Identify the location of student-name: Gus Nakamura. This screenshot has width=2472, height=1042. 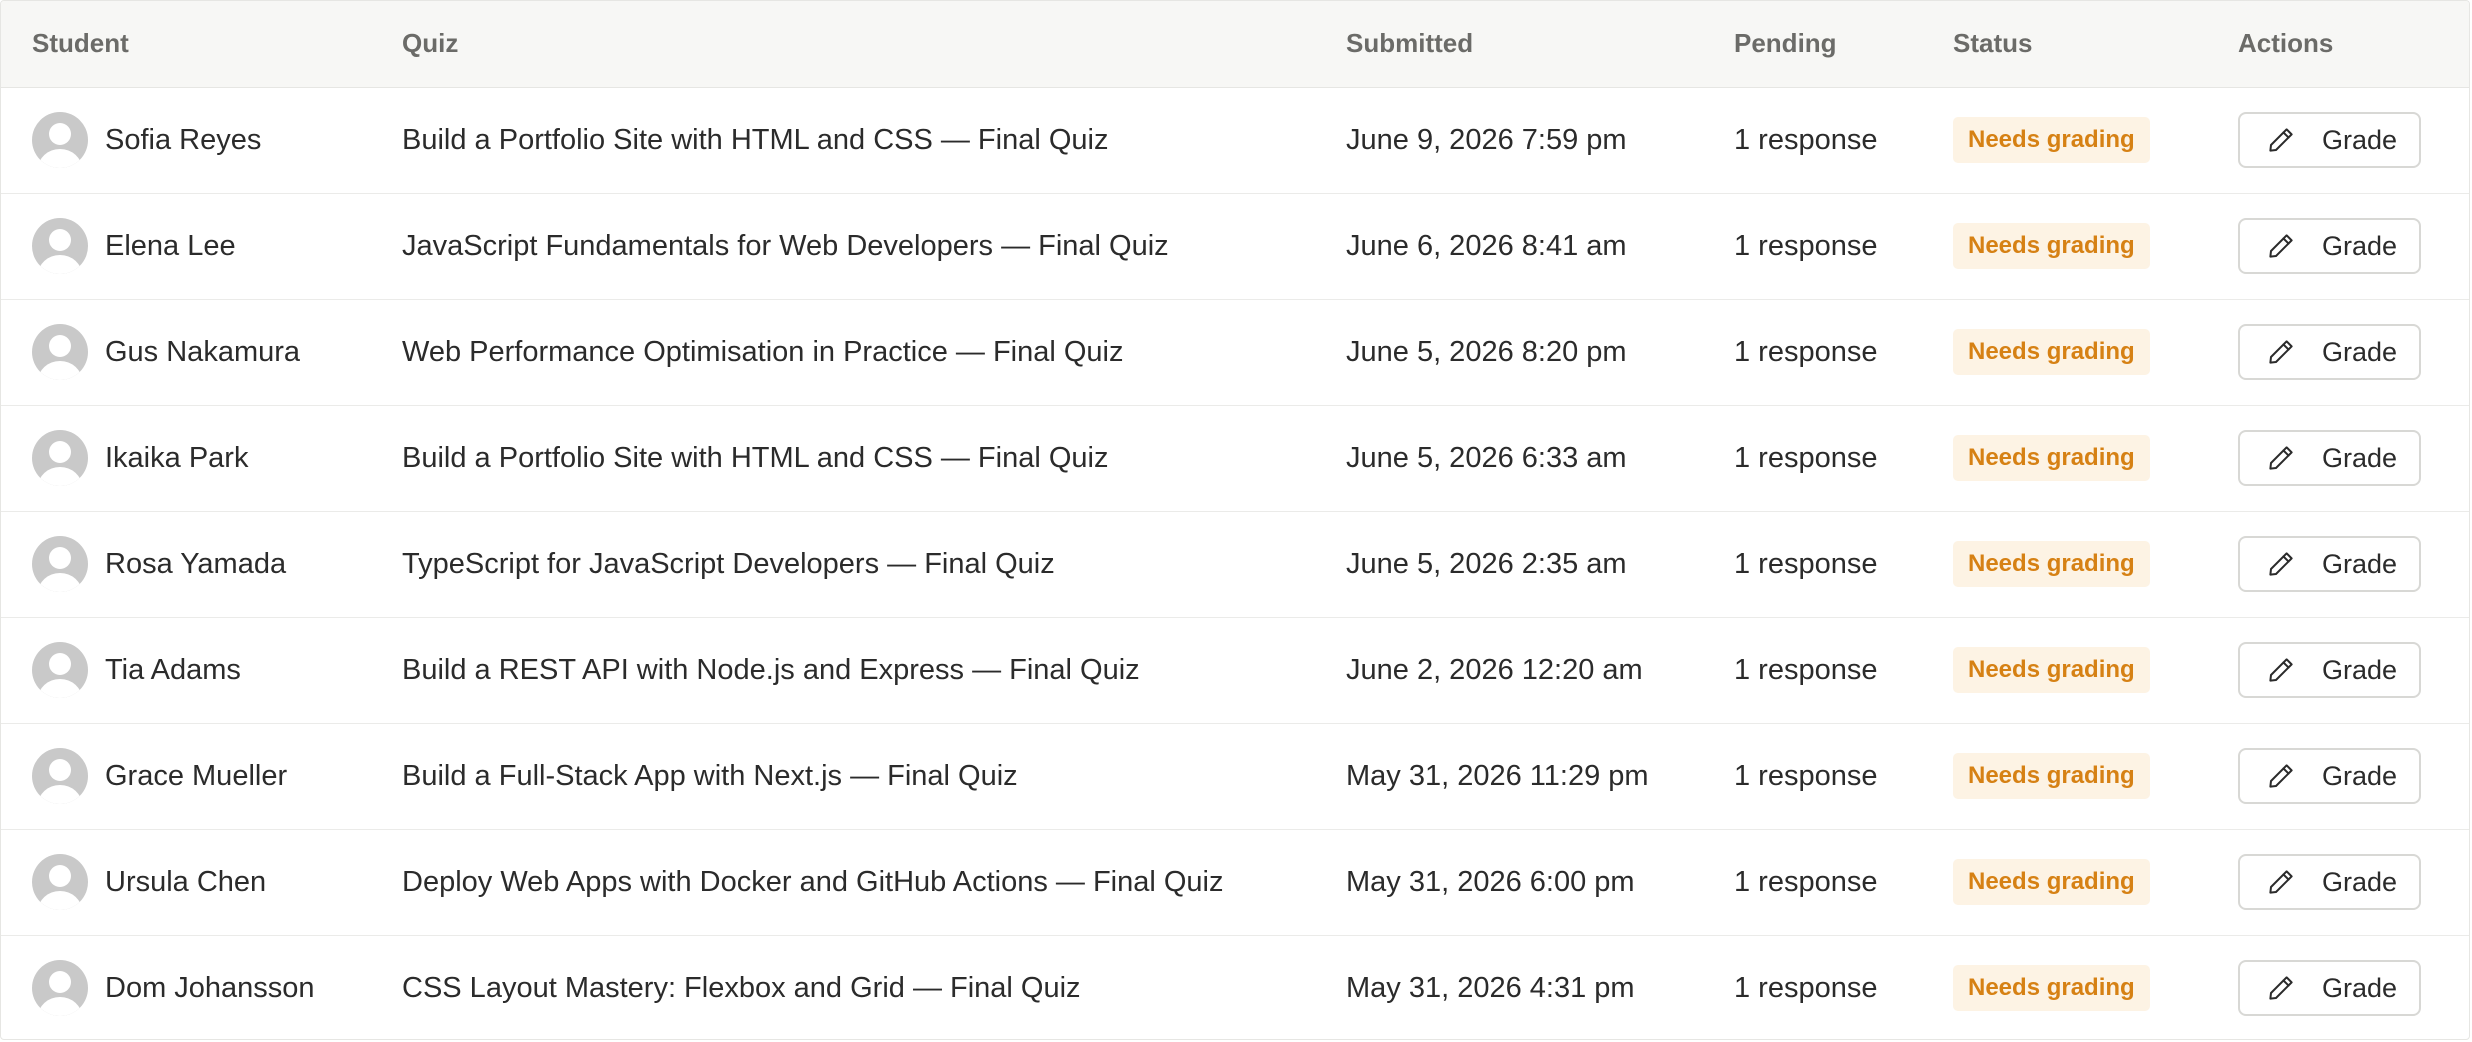
(202, 352).